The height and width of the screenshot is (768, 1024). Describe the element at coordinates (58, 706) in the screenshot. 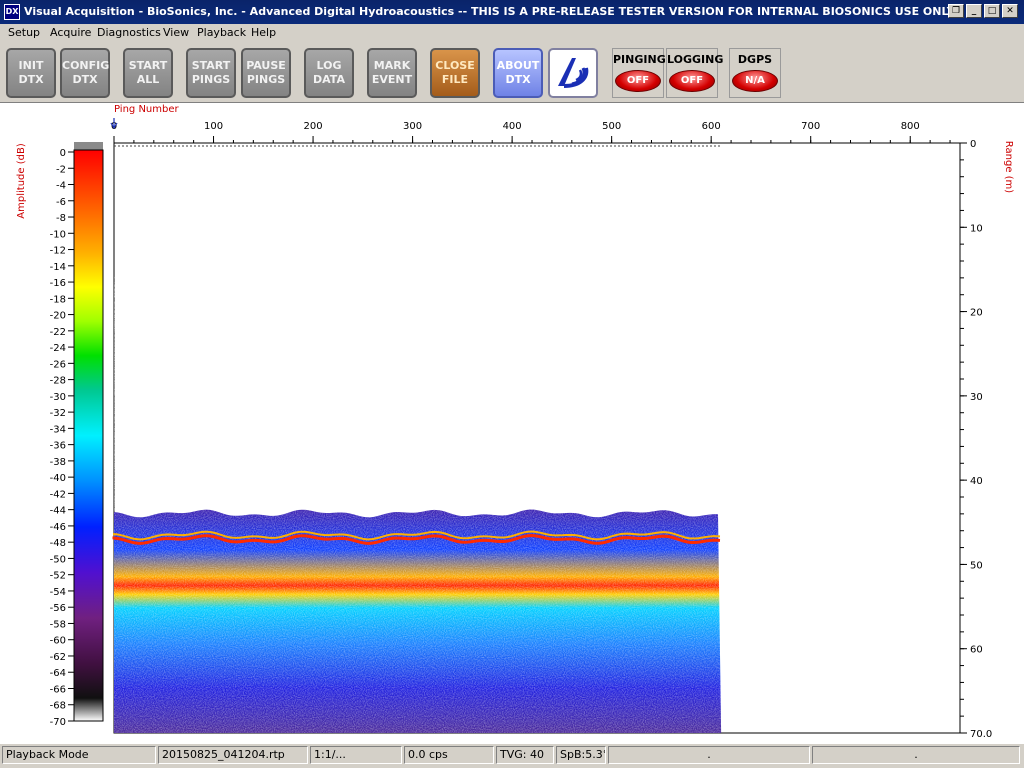

I see `amp-tick-label: -68` at that location.